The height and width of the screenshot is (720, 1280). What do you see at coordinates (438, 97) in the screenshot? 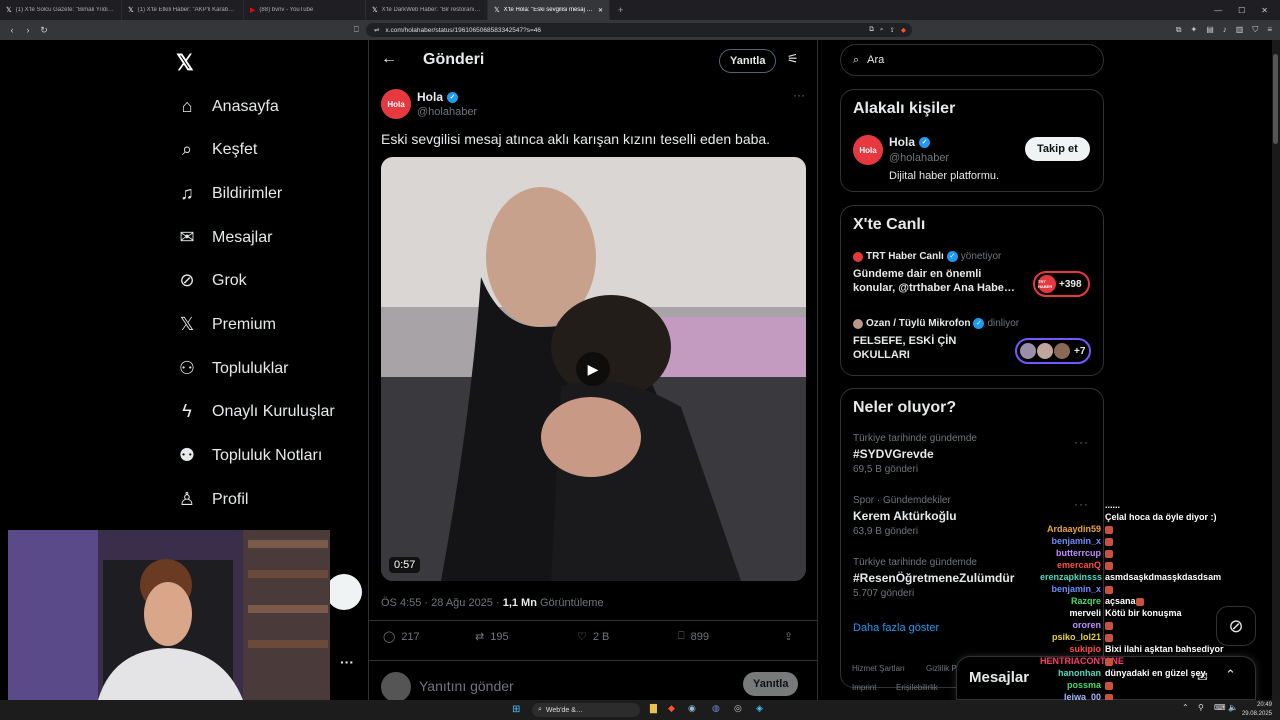
I see `author-name-row: Hola ✓` at bounding box center [438, 97].